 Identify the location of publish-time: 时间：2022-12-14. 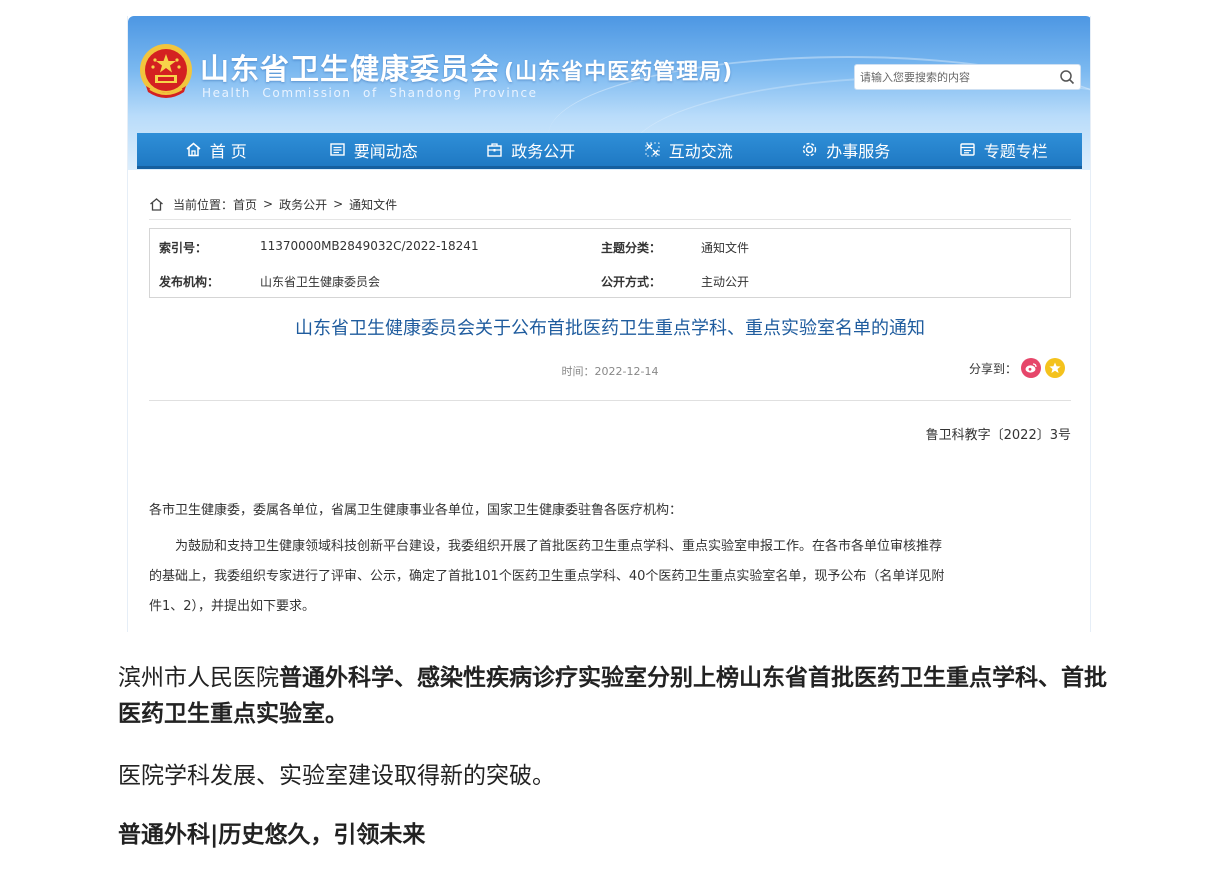
(610, 371).